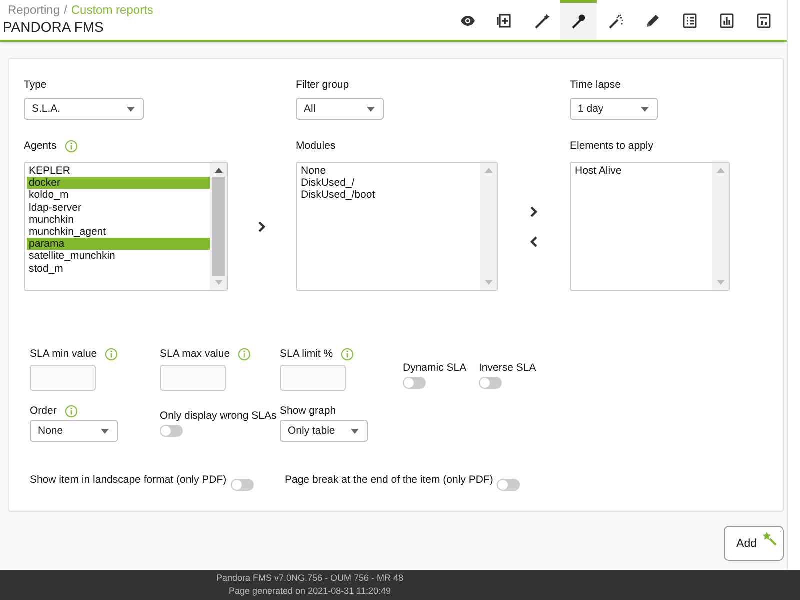 This screenshot has width=800, height=600. What do you see at coordinates (118, 183) in the screenshot?
I see `list-option: docker` at bounding box center [118, 183].